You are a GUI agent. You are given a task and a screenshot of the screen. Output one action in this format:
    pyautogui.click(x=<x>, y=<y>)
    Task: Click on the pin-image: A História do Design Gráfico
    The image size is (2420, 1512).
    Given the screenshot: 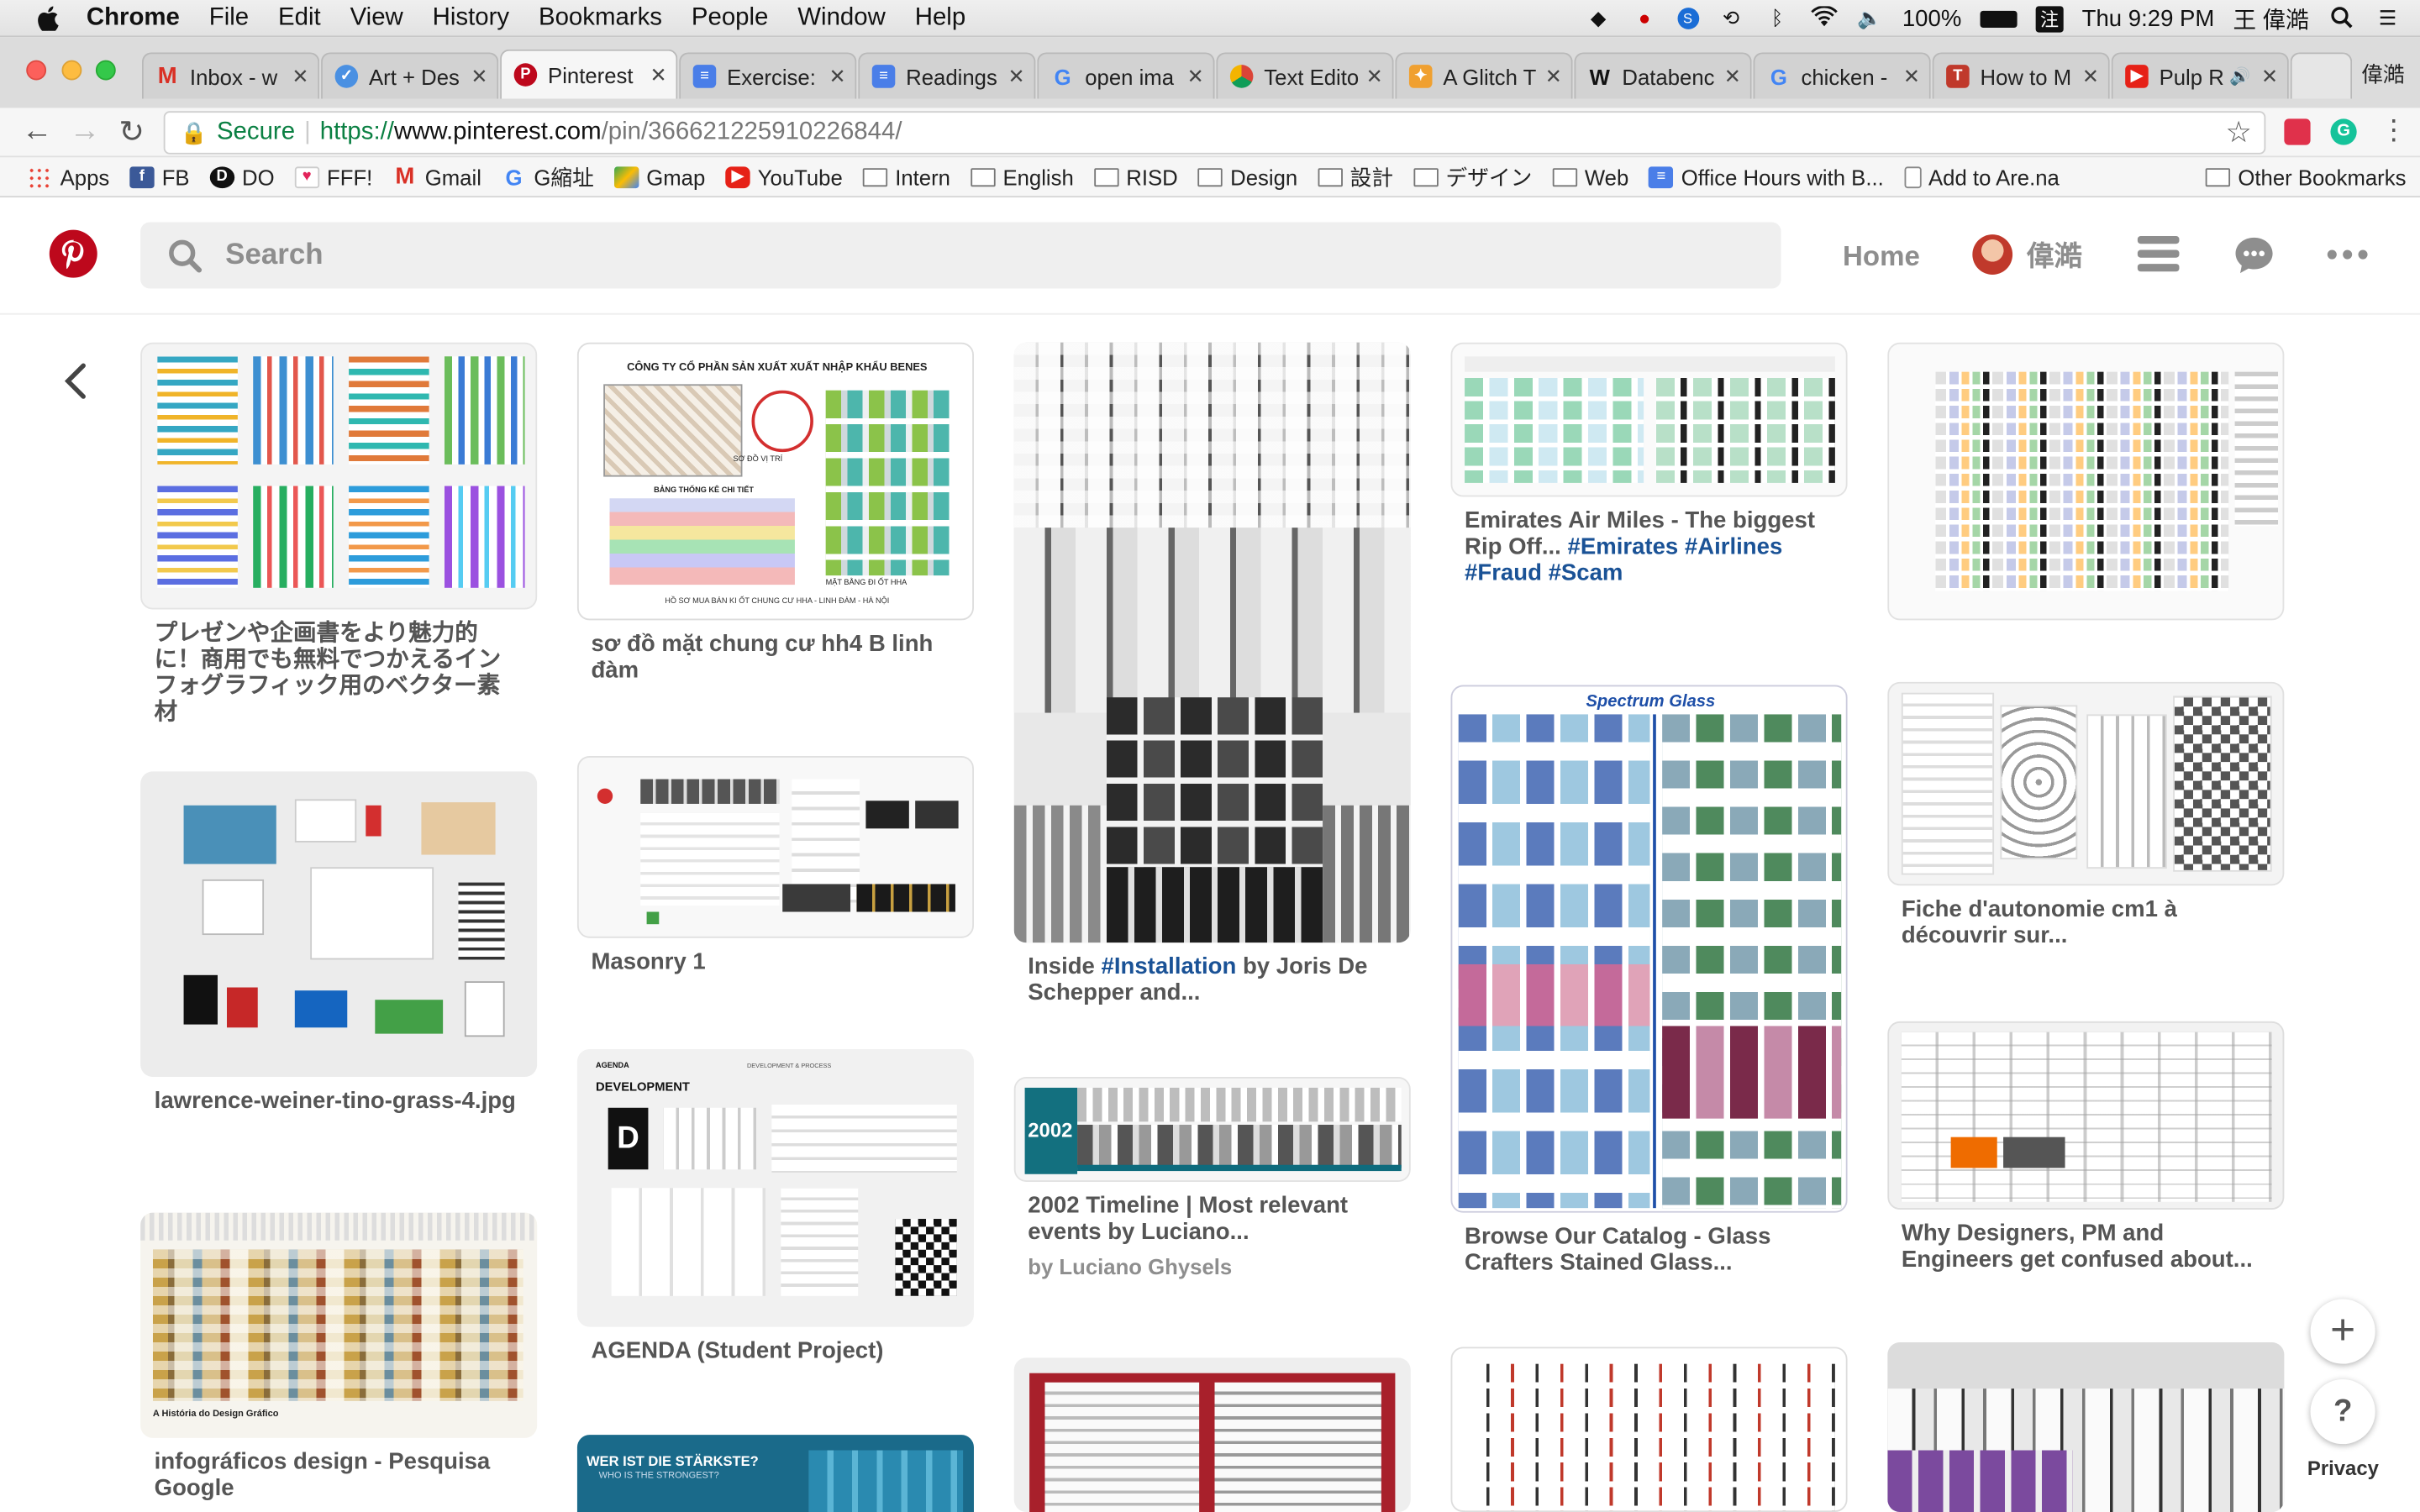 What is the action you would take?
    pyautogui.click(x=339, y=1325)
    